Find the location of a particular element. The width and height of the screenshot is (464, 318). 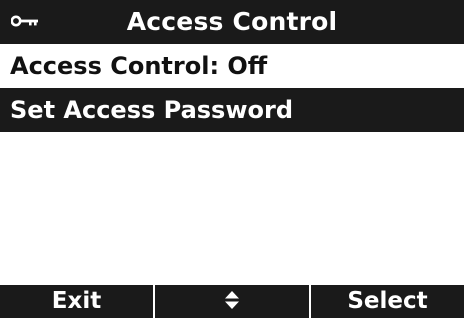

title-bar: Access Control is located at coordinates (232, 22).